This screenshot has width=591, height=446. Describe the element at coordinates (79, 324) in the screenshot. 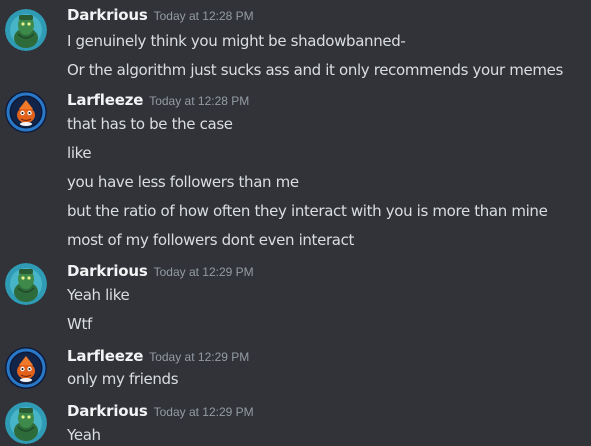

I see `message-text: Wtf` at that location.